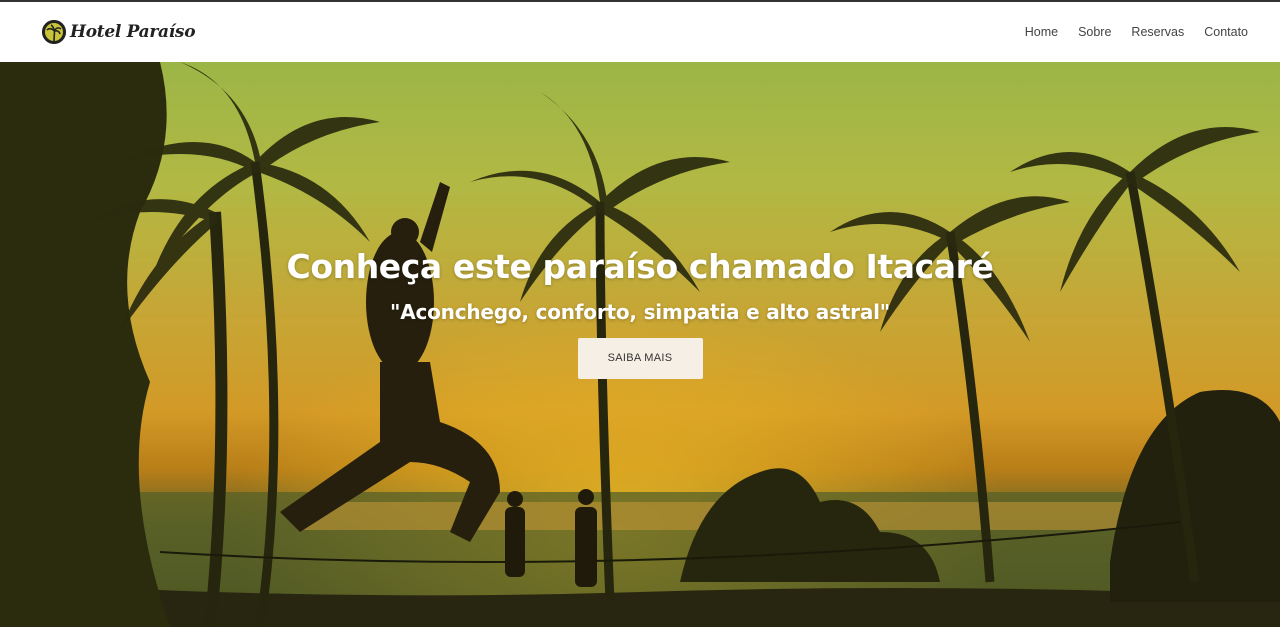  I want to click on nav-link-reservas: Reservas, so click(1157, 32).